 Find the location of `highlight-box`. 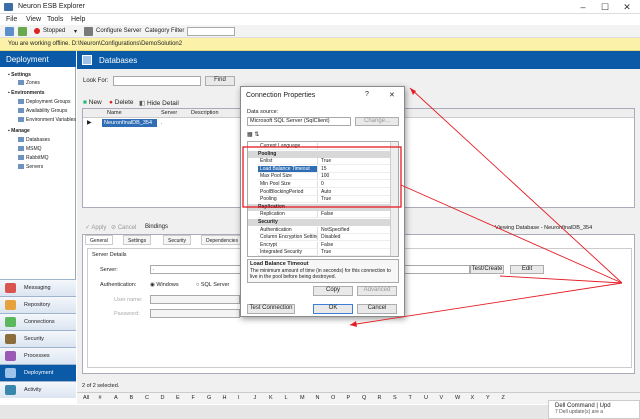

highlight-box is located at coordinates (322, 177).